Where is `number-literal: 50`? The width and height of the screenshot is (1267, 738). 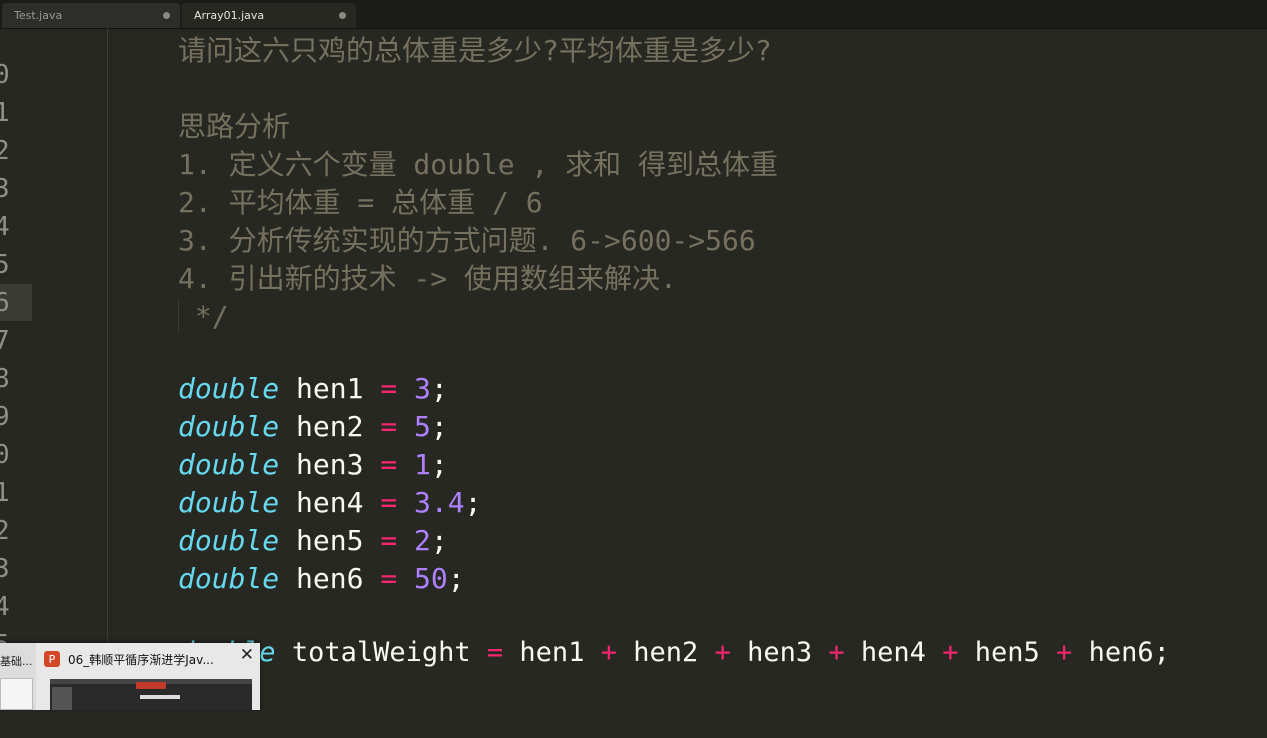 number-literal: 50 is located at coordinates (431, 578).